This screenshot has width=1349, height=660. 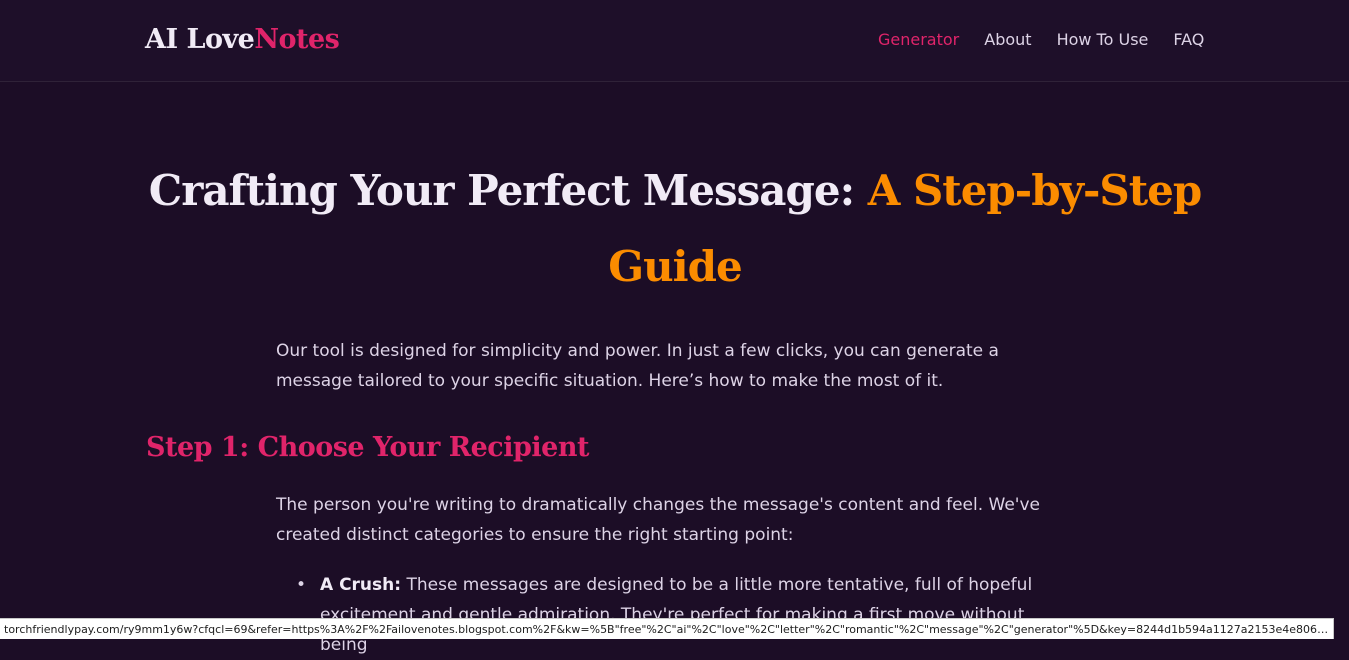 What do you see at coordinates (360, 585) in the screenshot?
I see `list-item-title: A Crush:` at bounding box center [360, 585].